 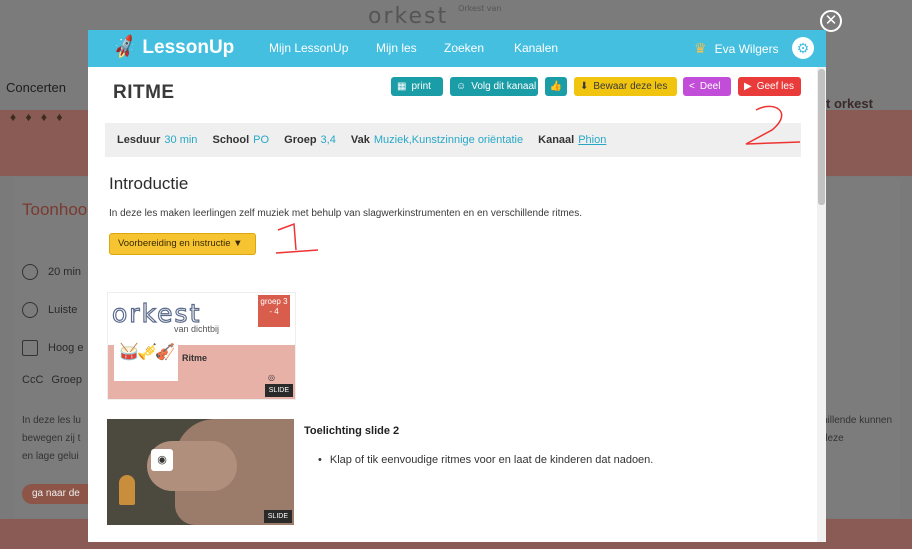 What do you see at coordinates (857, 429) in the screenshot?
I see `background-paragraph-right: hillende kunnen deze` at bounding box center [857, 429].